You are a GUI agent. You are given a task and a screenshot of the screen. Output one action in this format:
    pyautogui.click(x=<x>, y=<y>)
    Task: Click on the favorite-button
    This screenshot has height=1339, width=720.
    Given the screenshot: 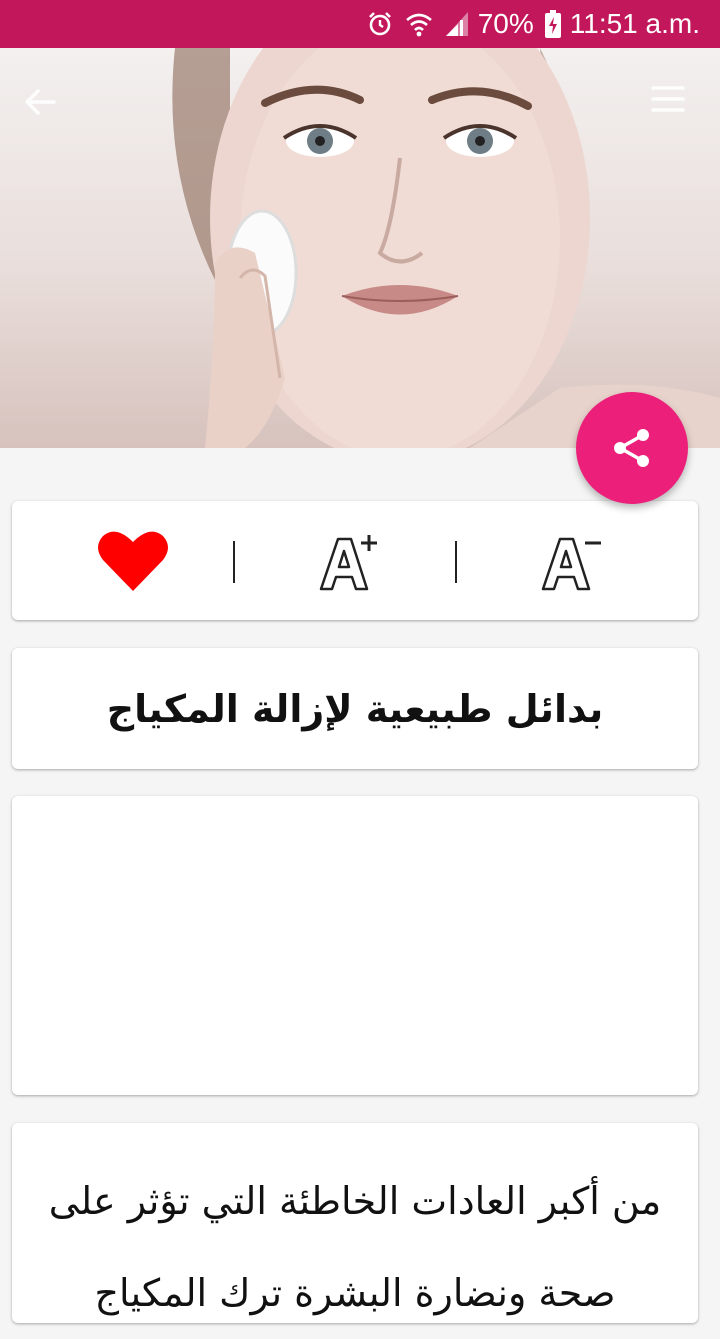 What is the action you would take?
    pyautogui.click(x=133, y=561)
    